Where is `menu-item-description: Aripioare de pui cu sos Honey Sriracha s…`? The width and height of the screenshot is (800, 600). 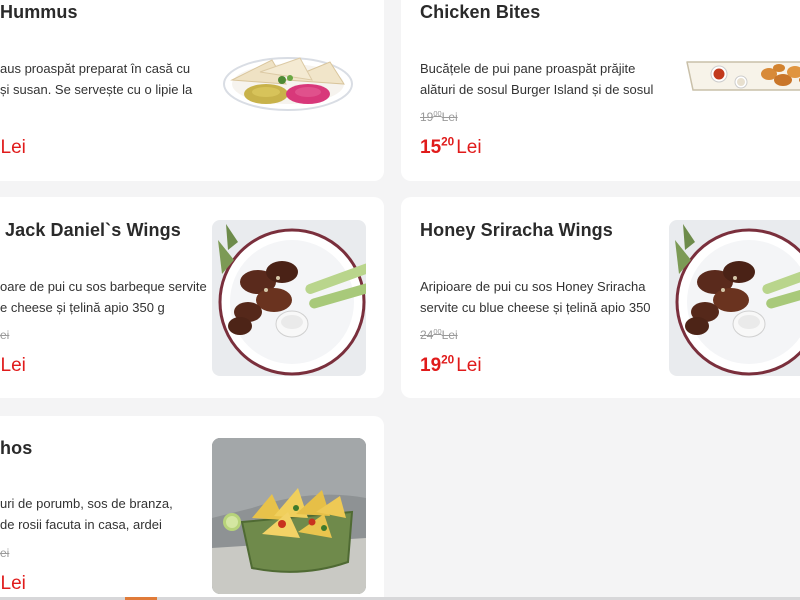 menu-item-description: Aripioare de pui cu sos Honey Sriracha s… is located at coordinates (535, 297).